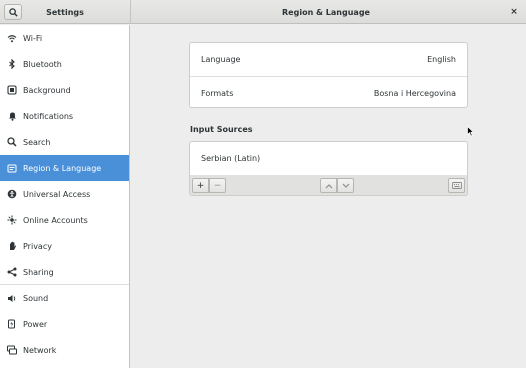 This screenshot has width=526, height=368. Describe the element at coordinates (42, 64) in the screenshot. I see `sidebar-item-label: Bluetooth` at that location.